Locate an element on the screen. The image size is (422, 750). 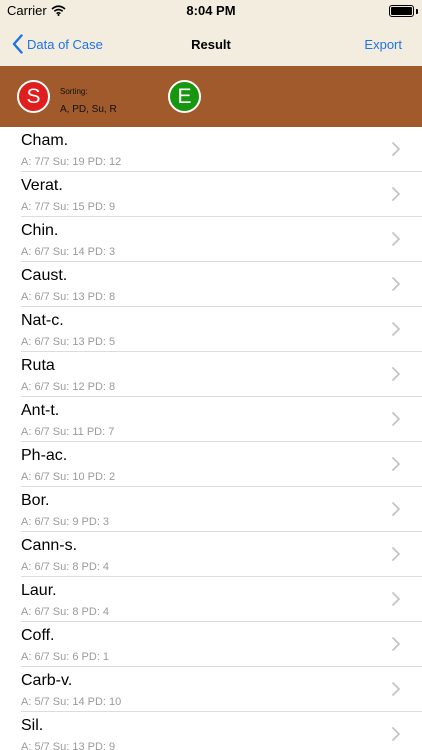
navigation-bar: Data of Case Result Export is located at coordinates (211, 44).